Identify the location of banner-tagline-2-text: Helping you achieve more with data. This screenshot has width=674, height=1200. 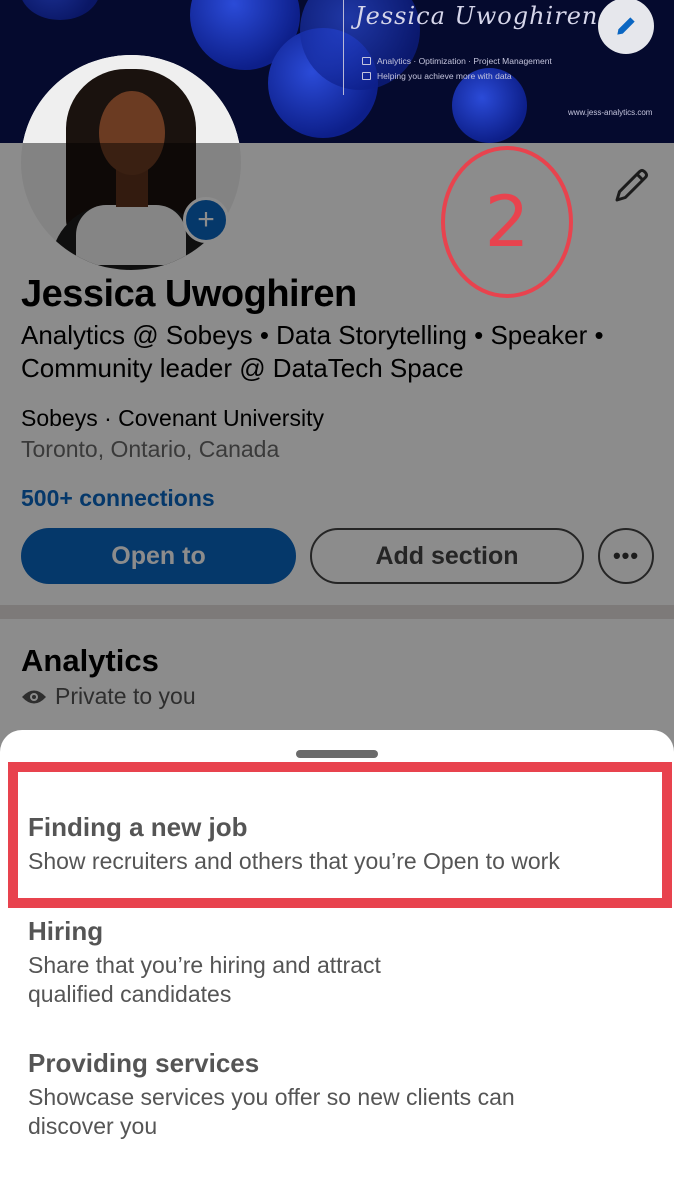
(444, 76).